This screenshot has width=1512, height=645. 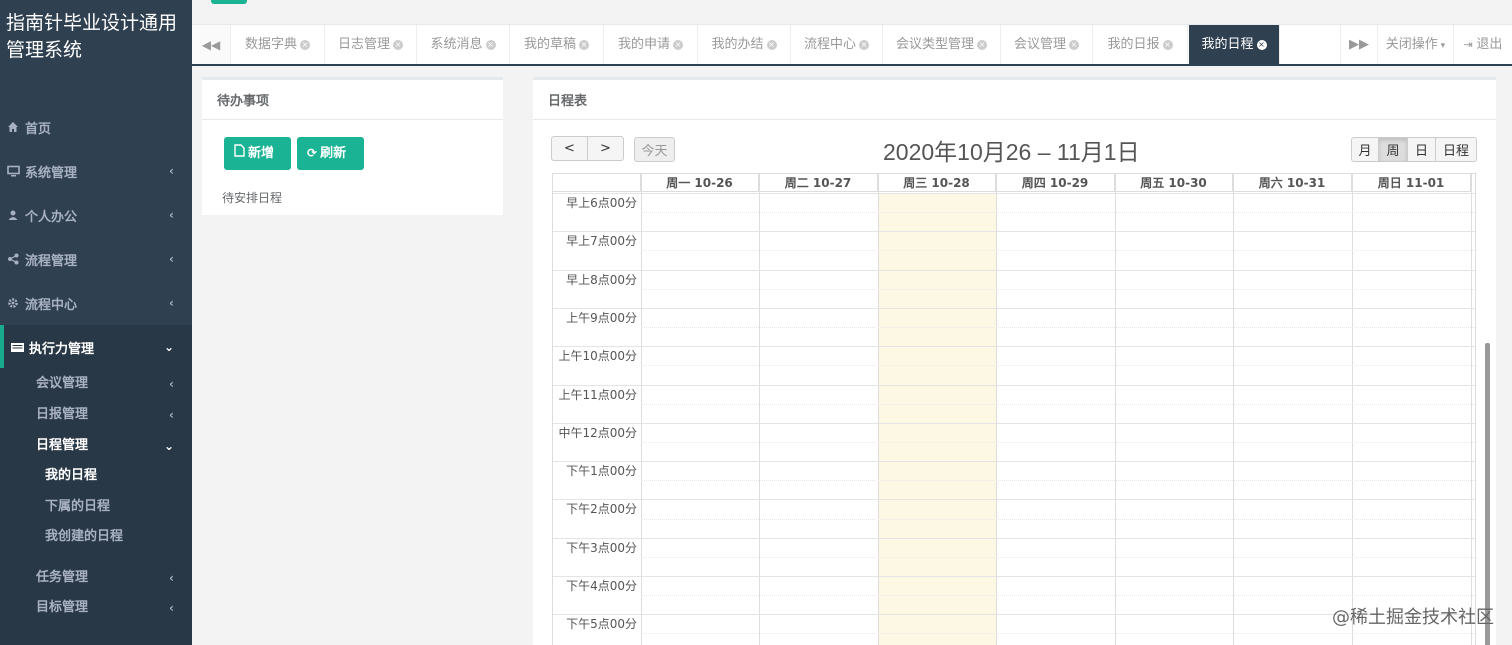 I want to click on tab-meeting-type: 会议类型管理 ×, so click(x=942, y=44).